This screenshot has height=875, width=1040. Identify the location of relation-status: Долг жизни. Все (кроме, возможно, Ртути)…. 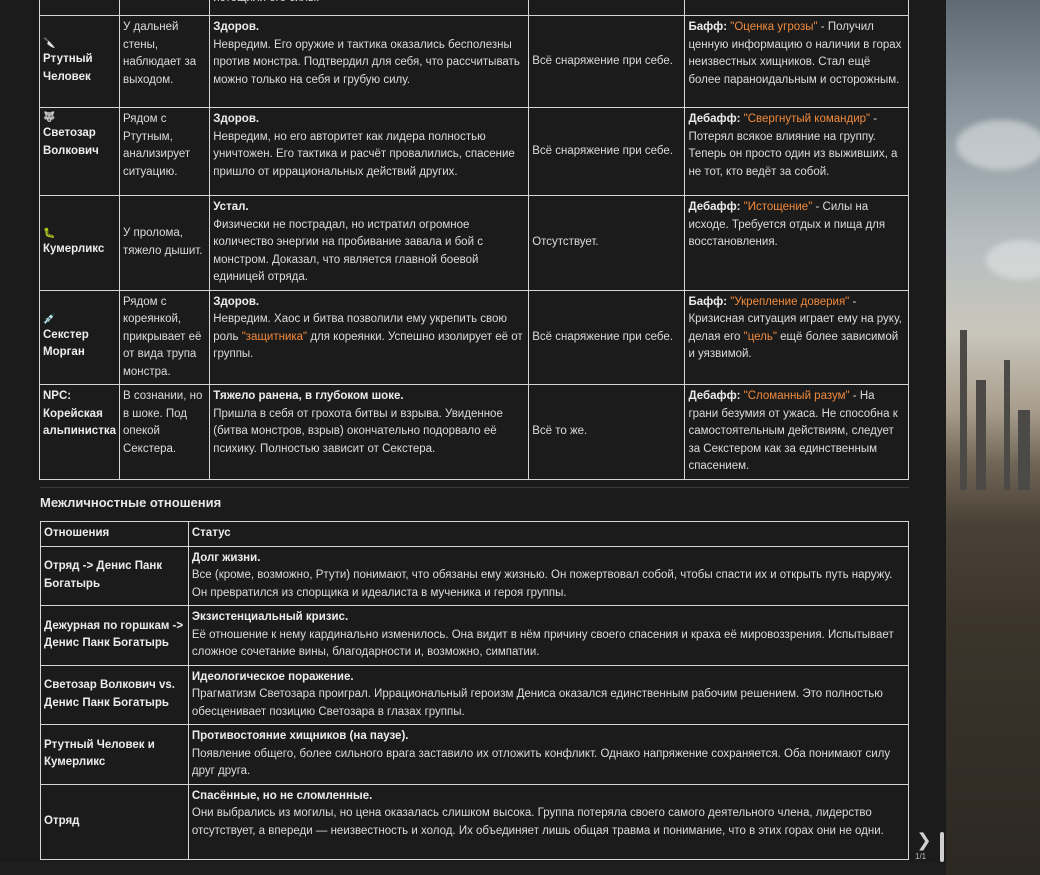
(548, 575).